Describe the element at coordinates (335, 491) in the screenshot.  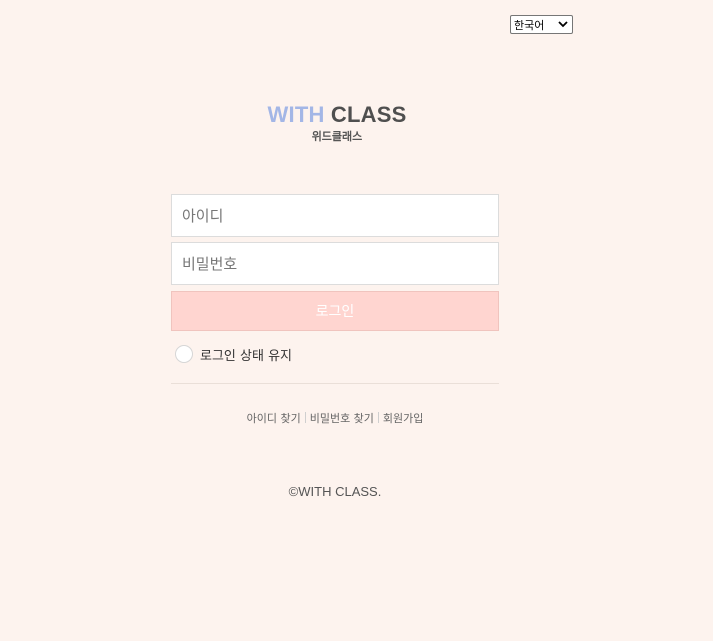
I see `copyright-text: ©WITH CLASS.` at that location.